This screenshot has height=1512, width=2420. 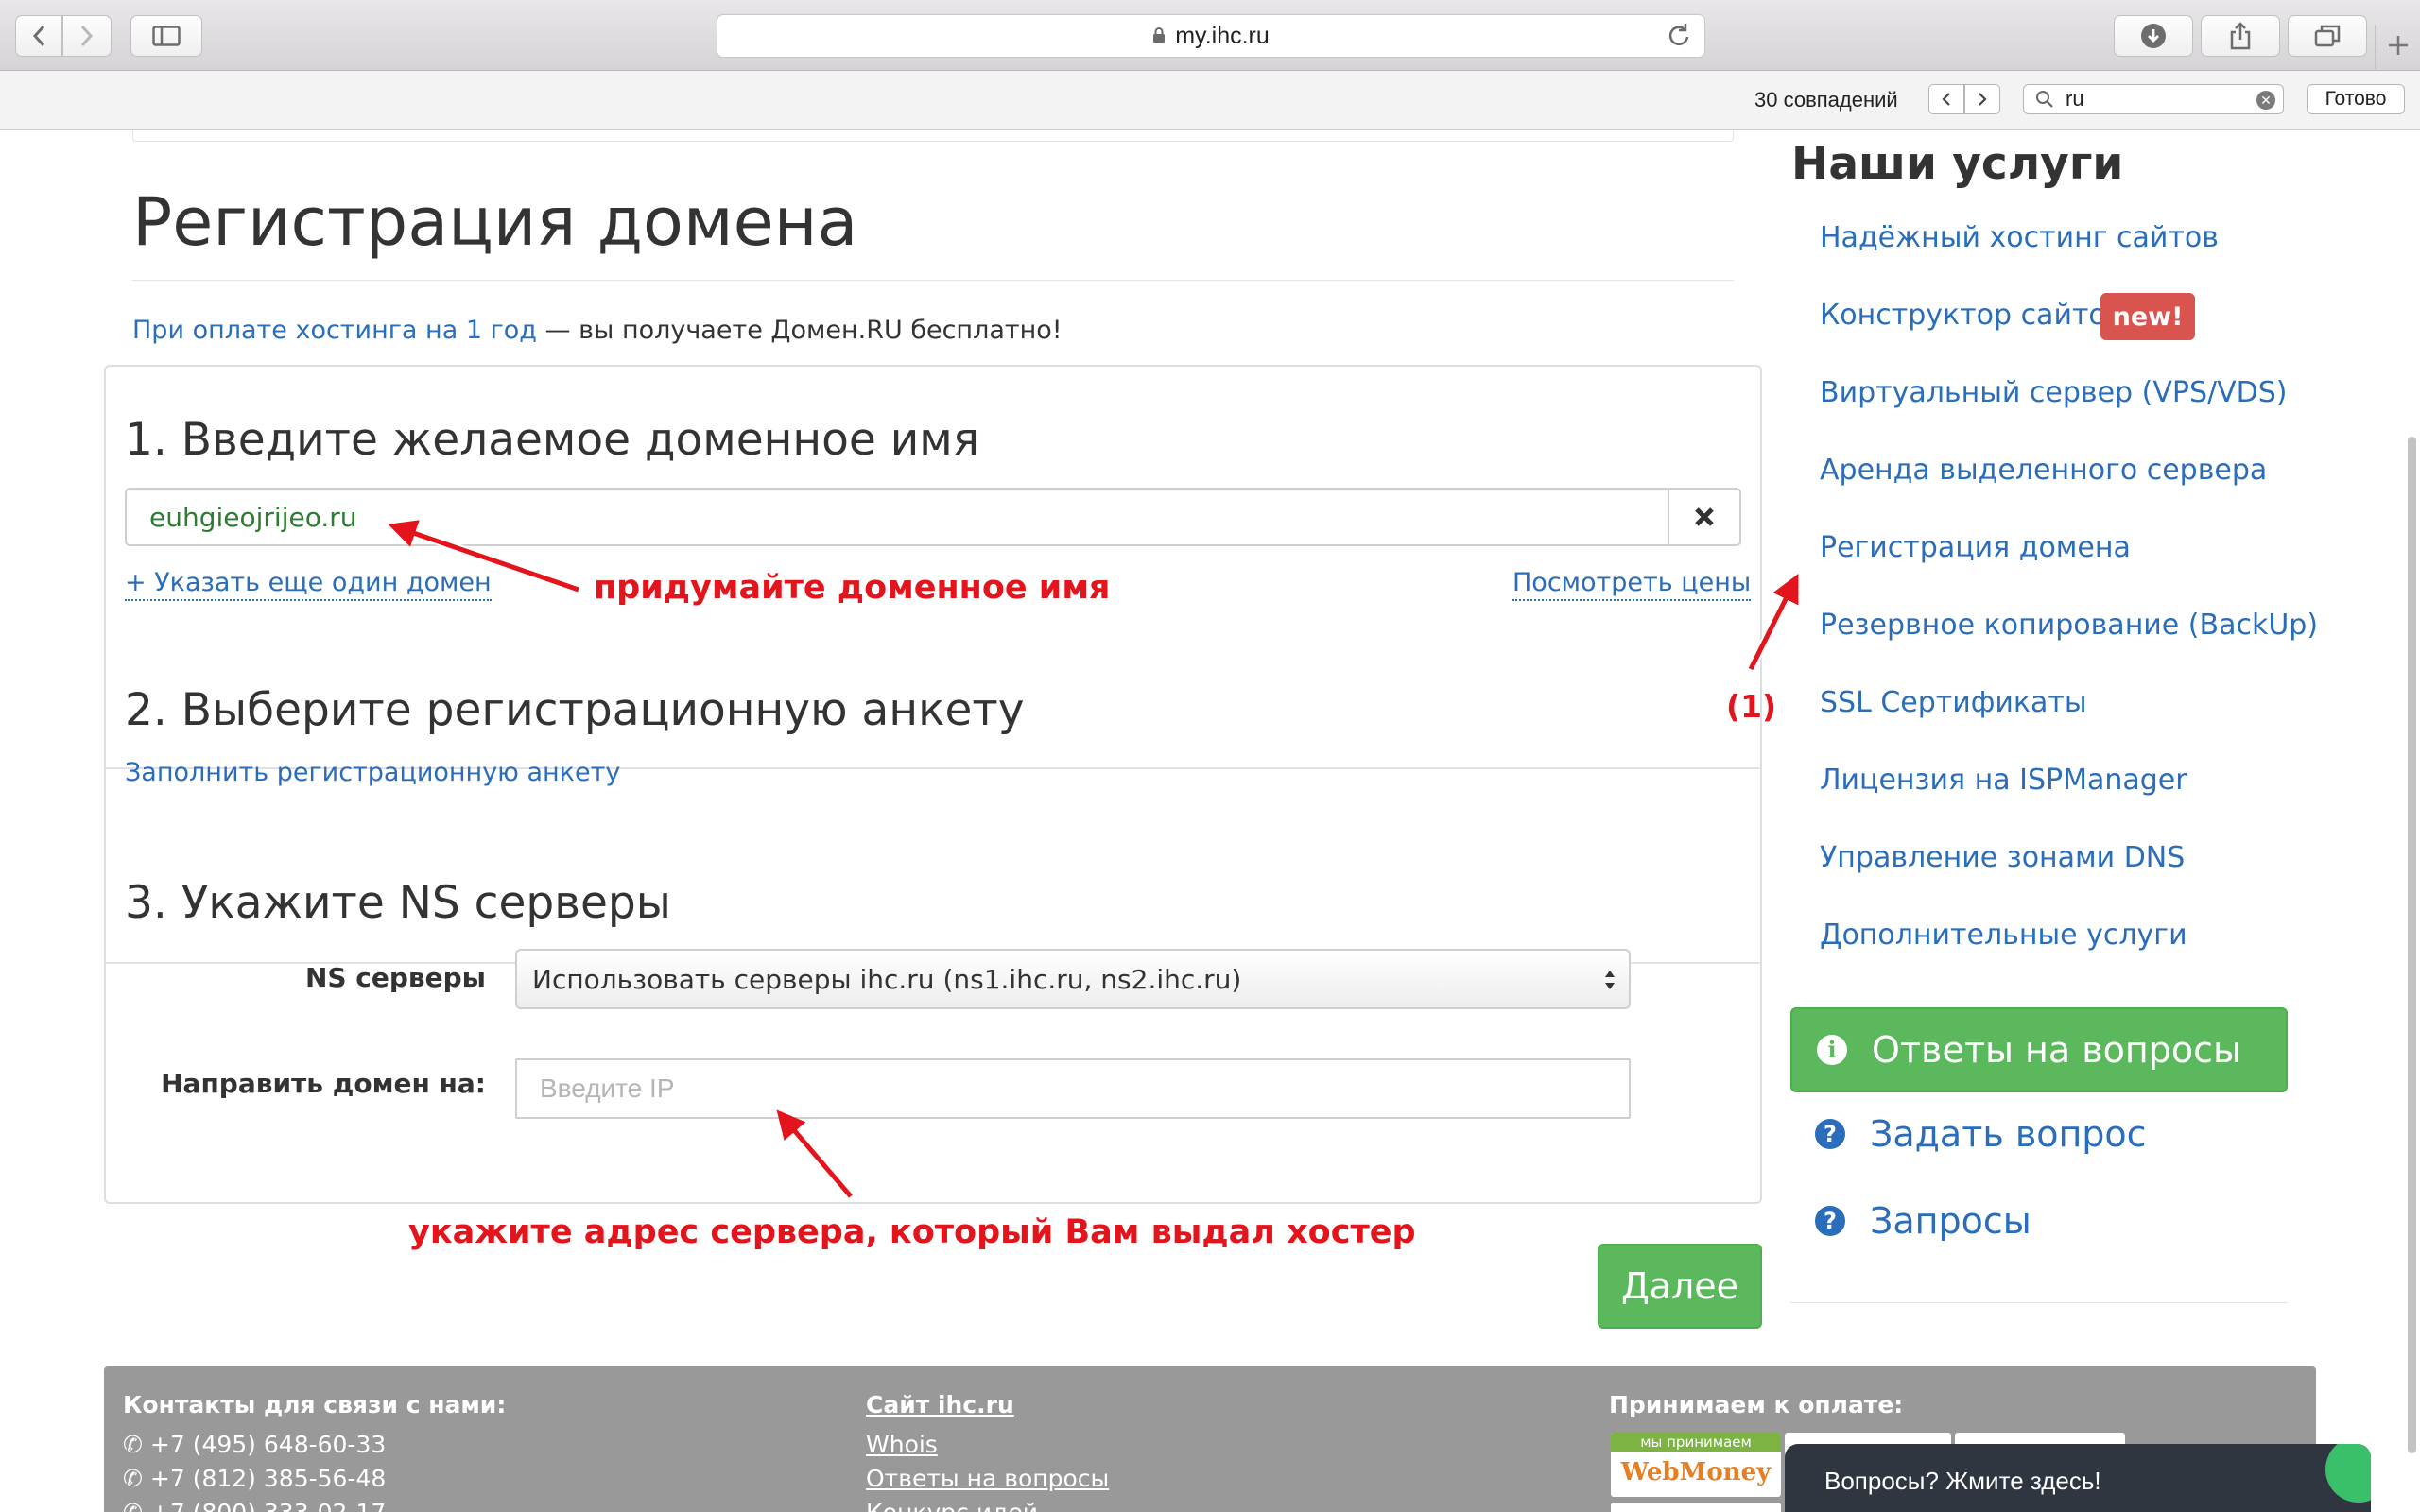 I want to click on find-bar: 30 совпадений ru ✕ Готово, so click(x=1210, y=100).